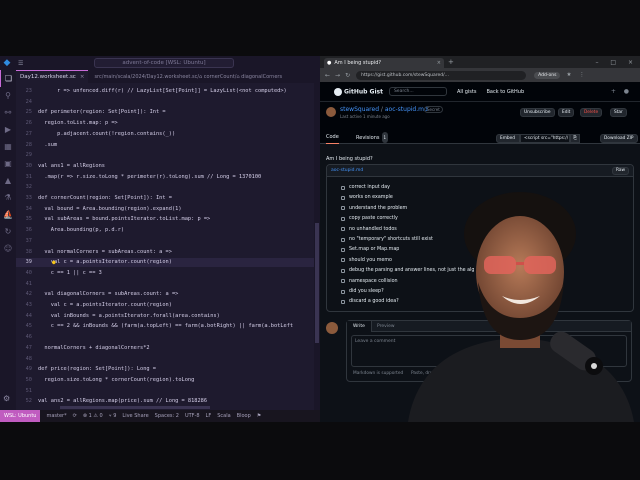 The image size is (640, 480). Describe the element at coordinates (20, 63) in the screenshot. I see `menu-icon: ☰` at that location.